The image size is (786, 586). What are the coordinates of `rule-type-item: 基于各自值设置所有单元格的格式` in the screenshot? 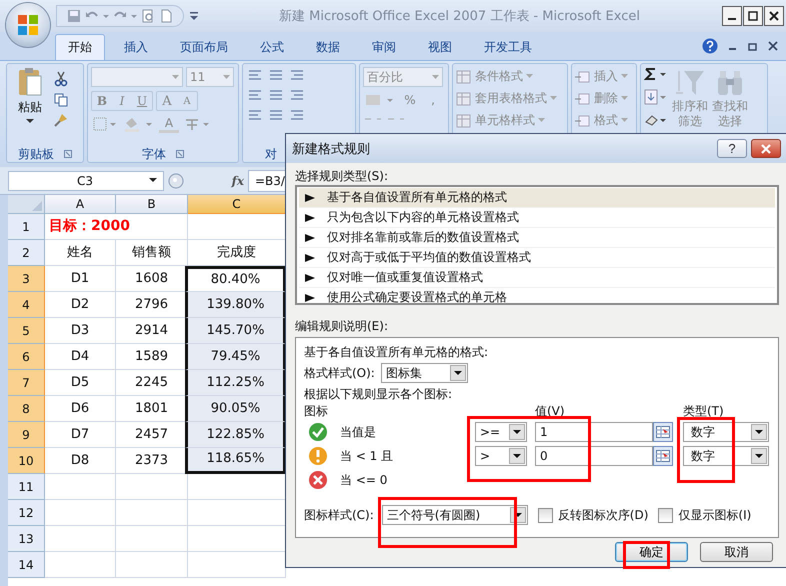 It's located at (537, 198).